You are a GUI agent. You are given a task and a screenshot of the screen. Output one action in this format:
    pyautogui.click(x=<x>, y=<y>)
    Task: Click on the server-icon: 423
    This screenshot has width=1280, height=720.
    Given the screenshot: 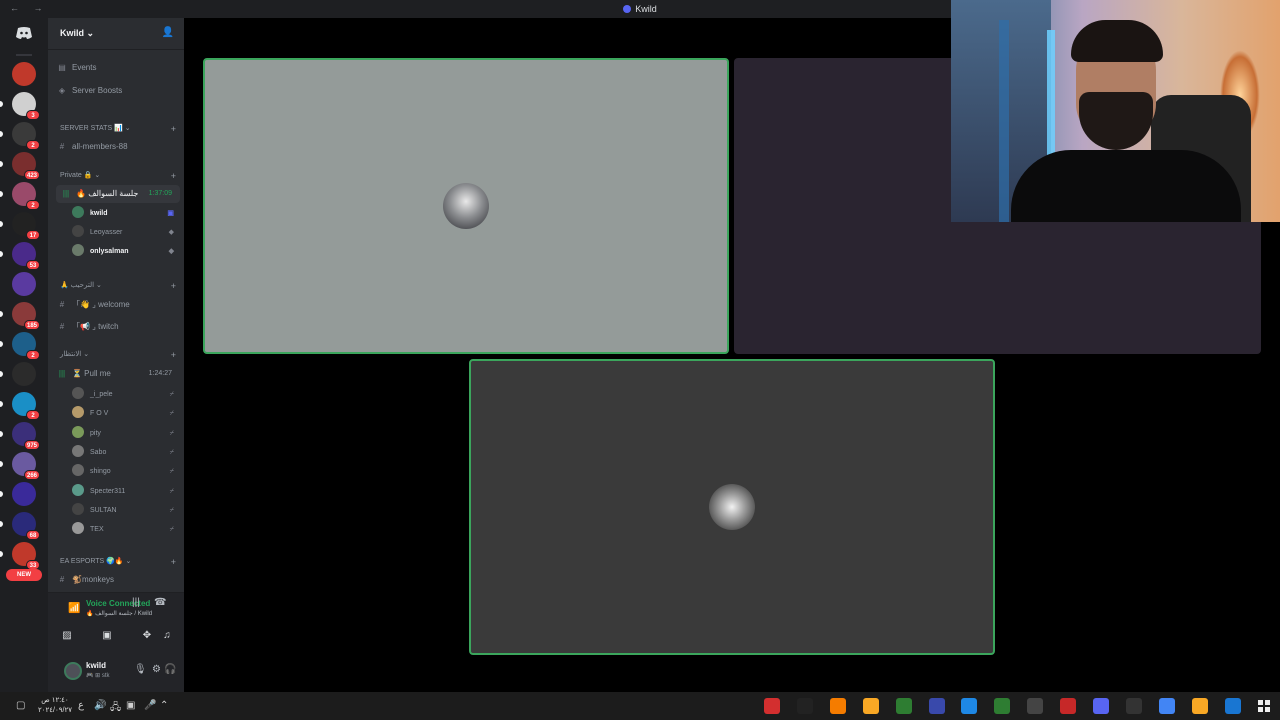 What is the action you would take?
    pyautogui.click(x=20, y=166)
    